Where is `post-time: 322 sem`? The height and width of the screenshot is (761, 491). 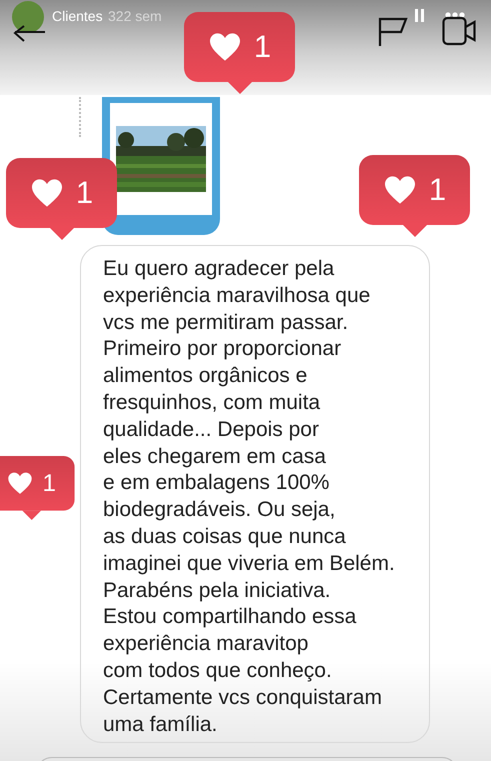 post-time: 322 sem is located at coordinates (135, 16).